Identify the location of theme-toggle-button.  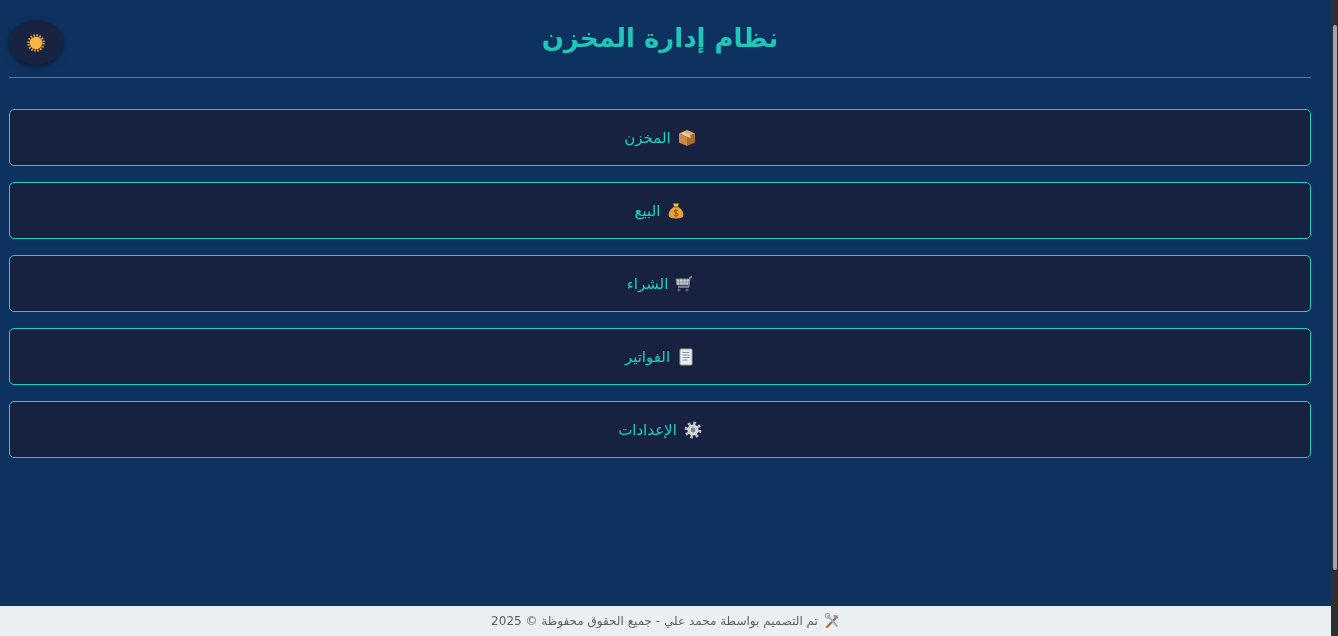
(36, 42).